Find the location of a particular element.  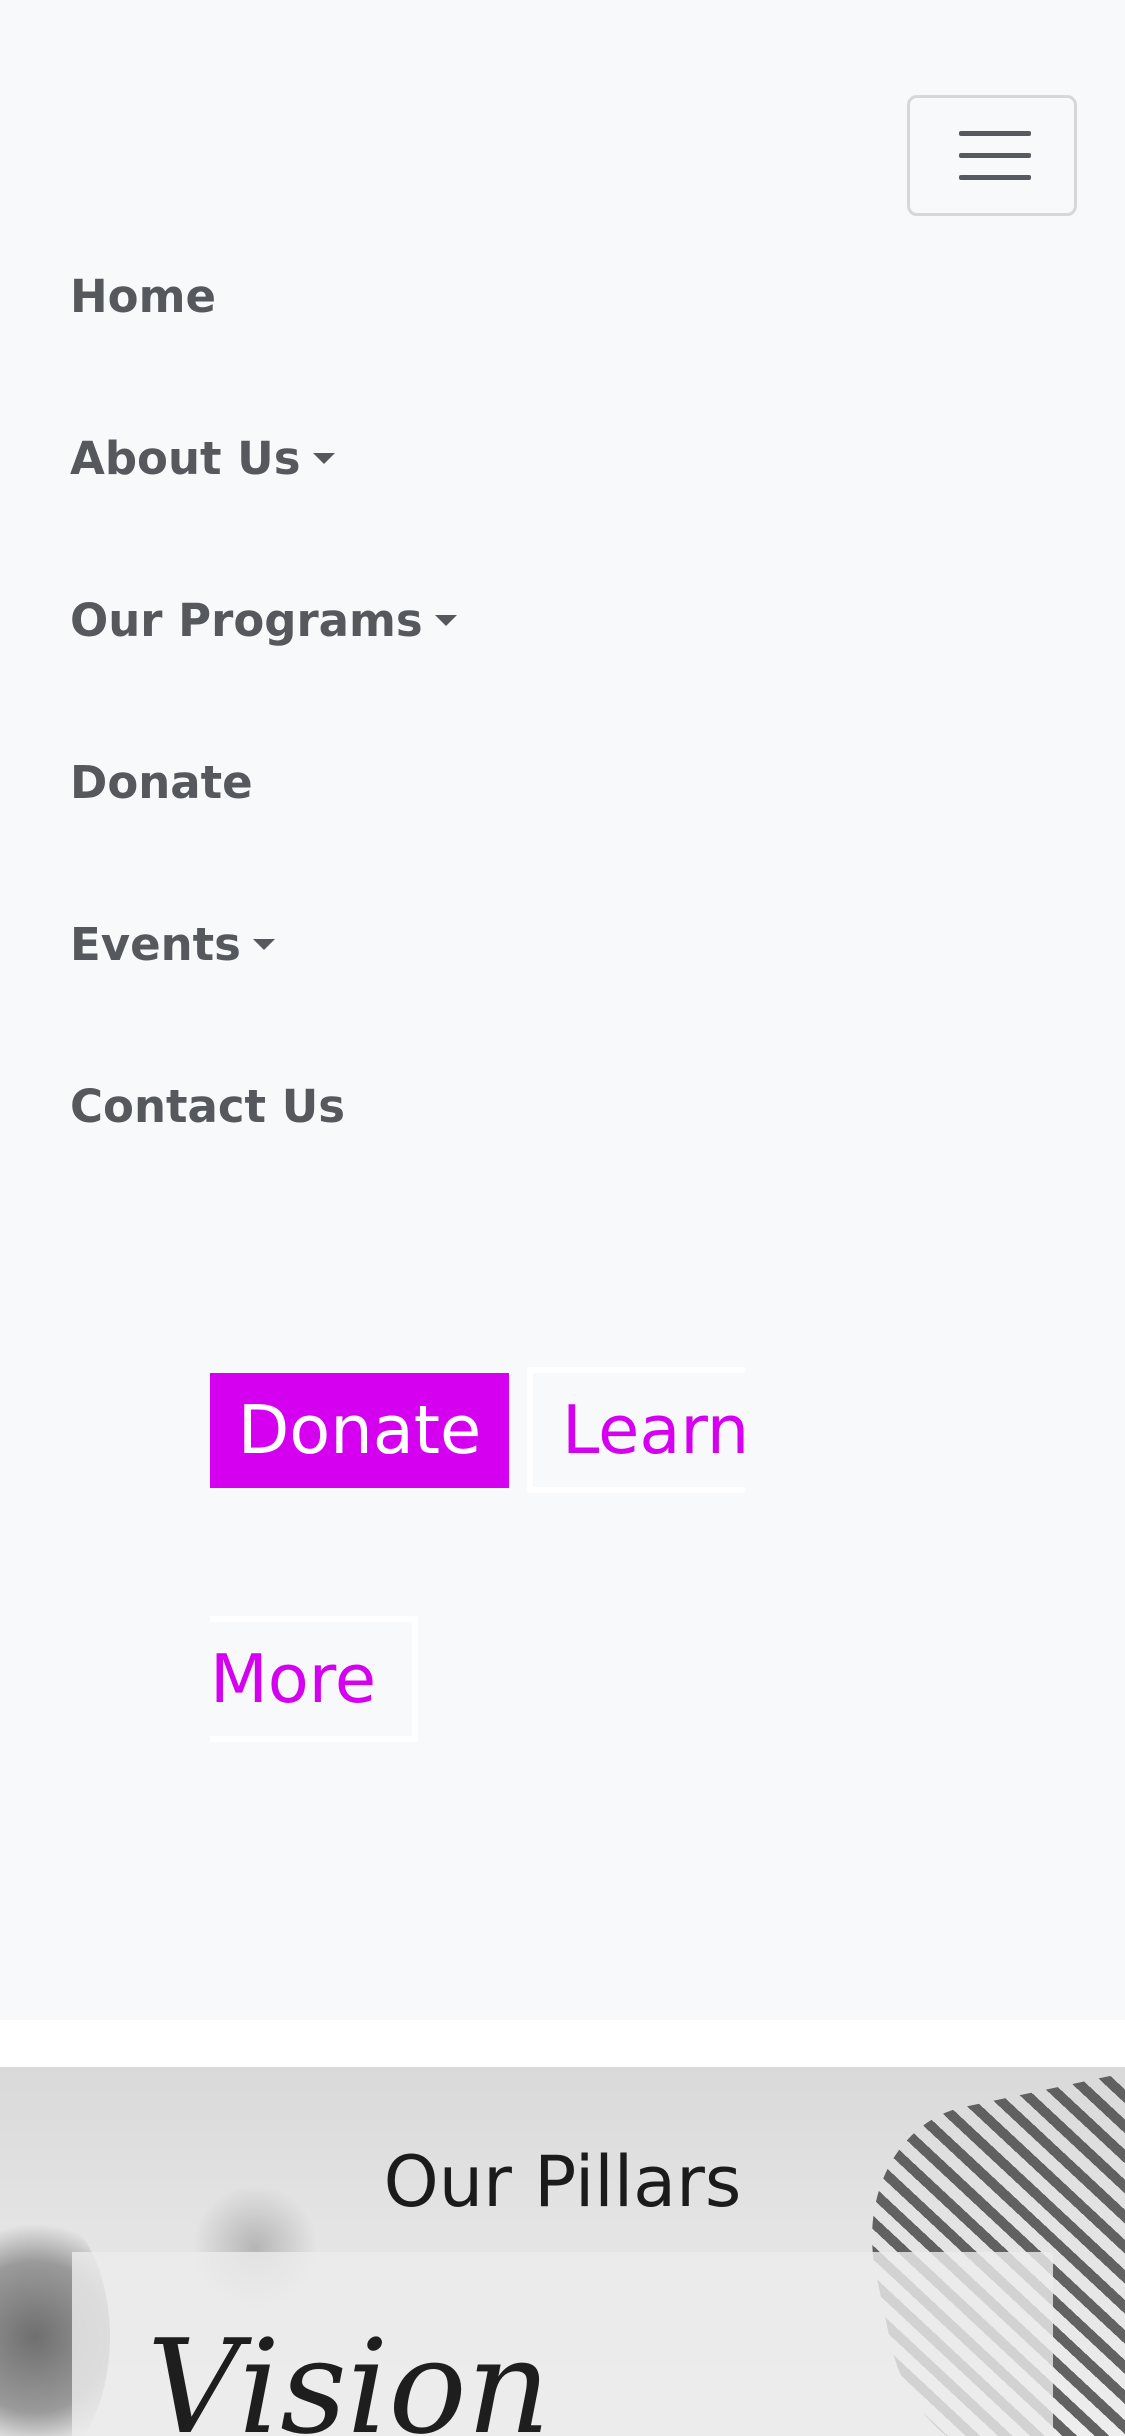

nav-item-label: Home is located at coordinates (143, 296).